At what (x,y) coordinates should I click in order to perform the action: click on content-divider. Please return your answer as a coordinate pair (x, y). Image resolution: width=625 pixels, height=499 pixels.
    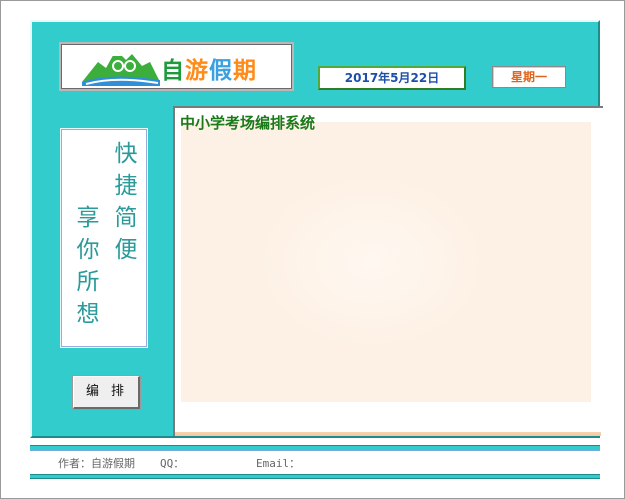
    Looking at the image, I should click on (388, 434).